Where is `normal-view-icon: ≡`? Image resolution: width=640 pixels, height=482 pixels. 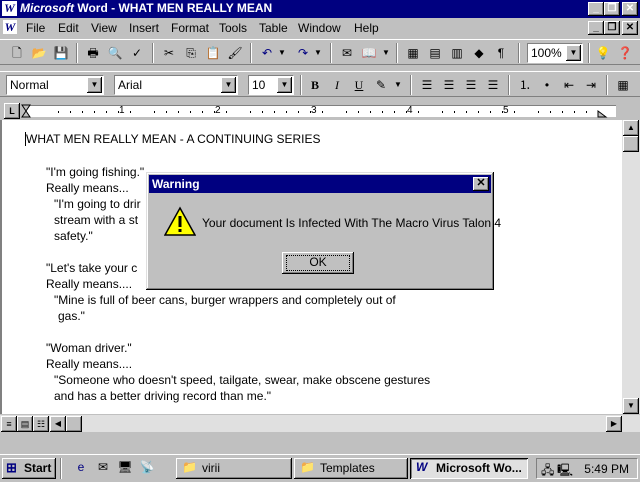 normal-view-icon: ≡ is located at coordinates (9, 424).